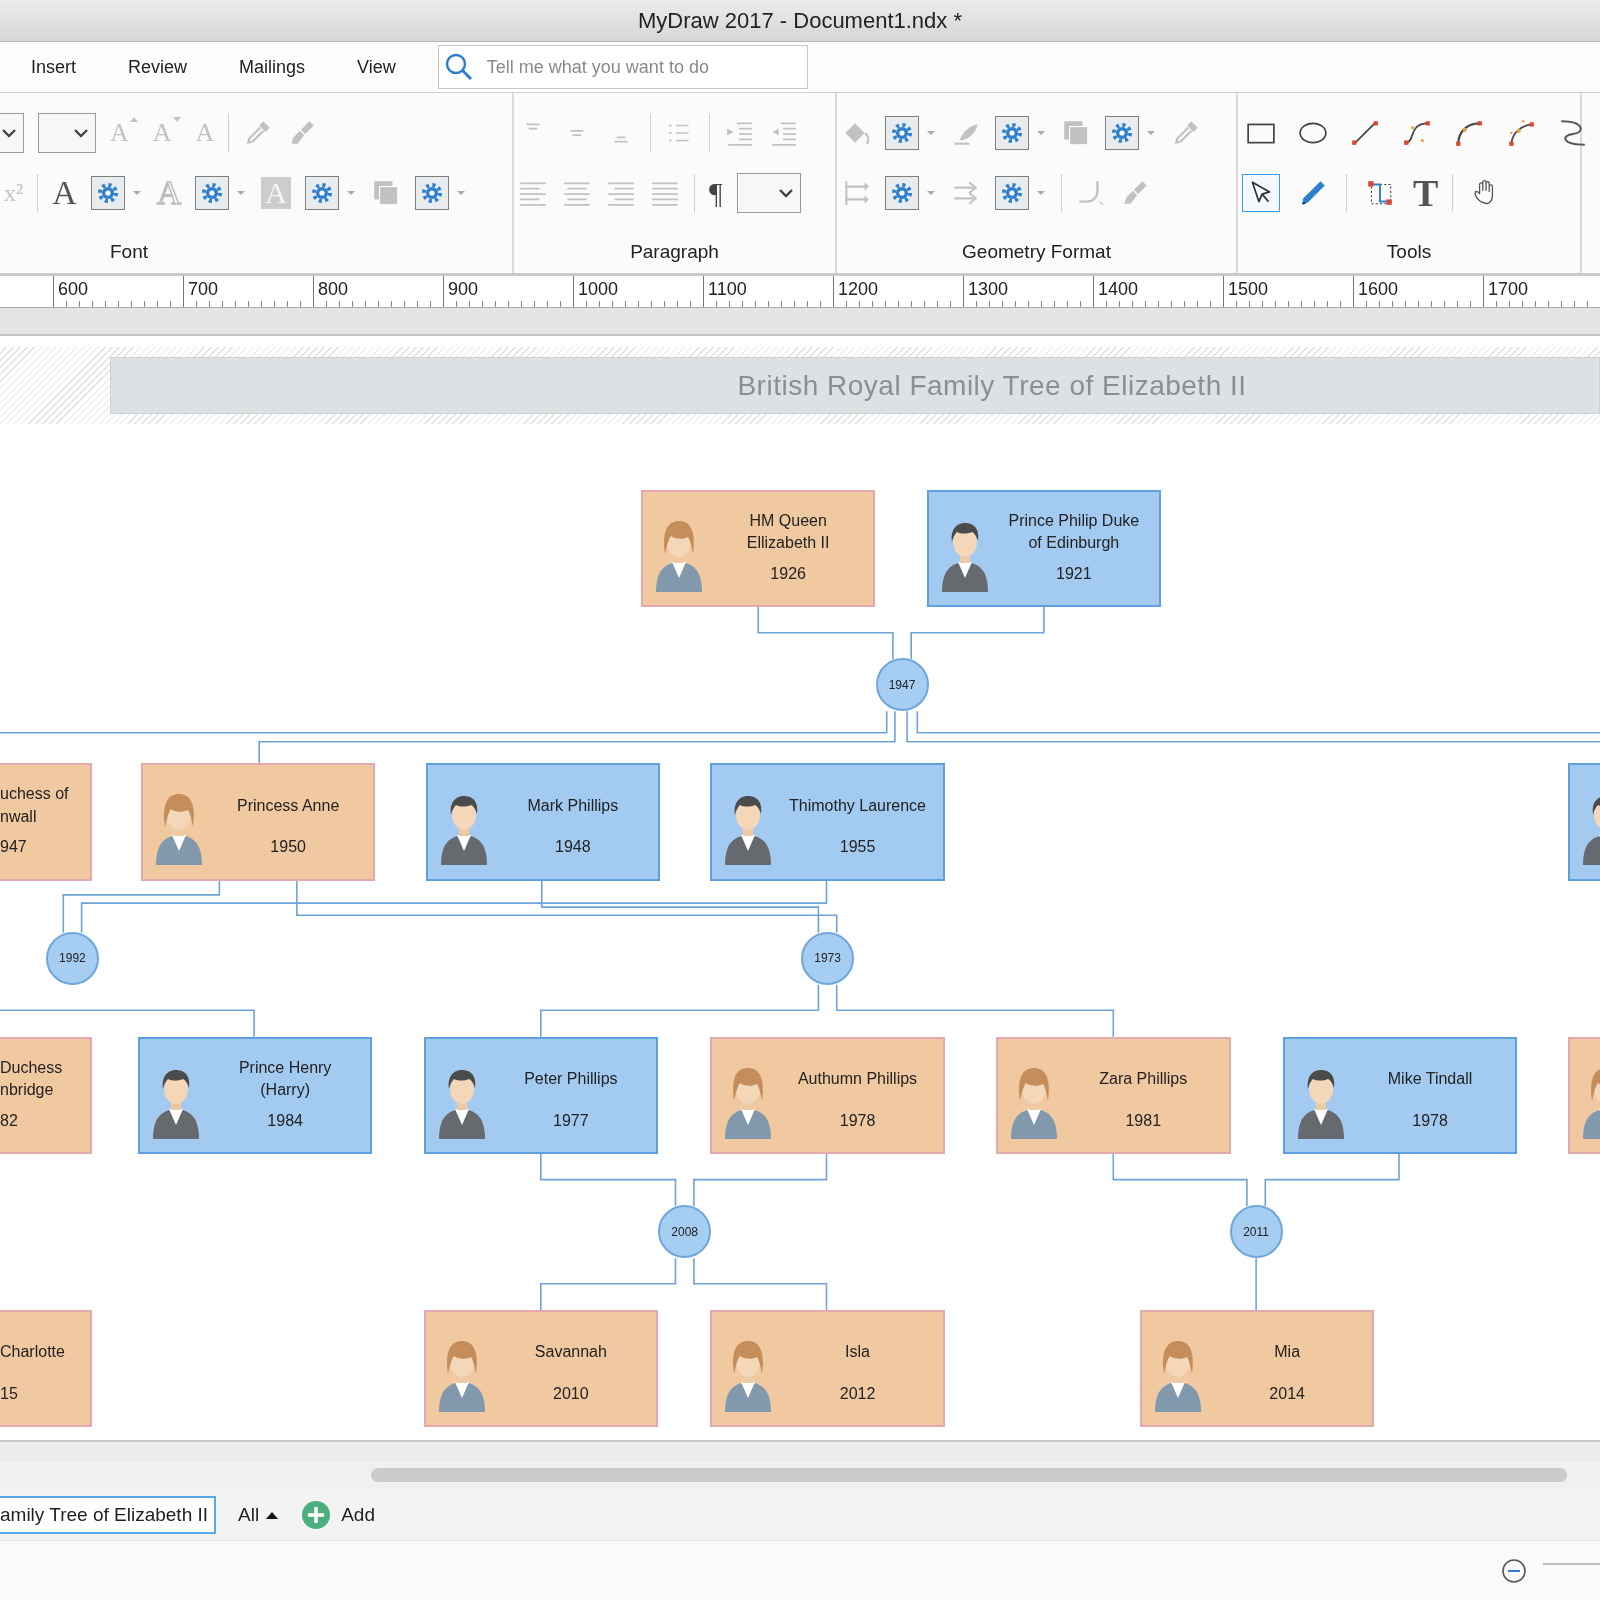 Image resolution: width=1600 pixels, height=1600 pixels. I want to click on text-tool-button: T, so click(1426, 193).